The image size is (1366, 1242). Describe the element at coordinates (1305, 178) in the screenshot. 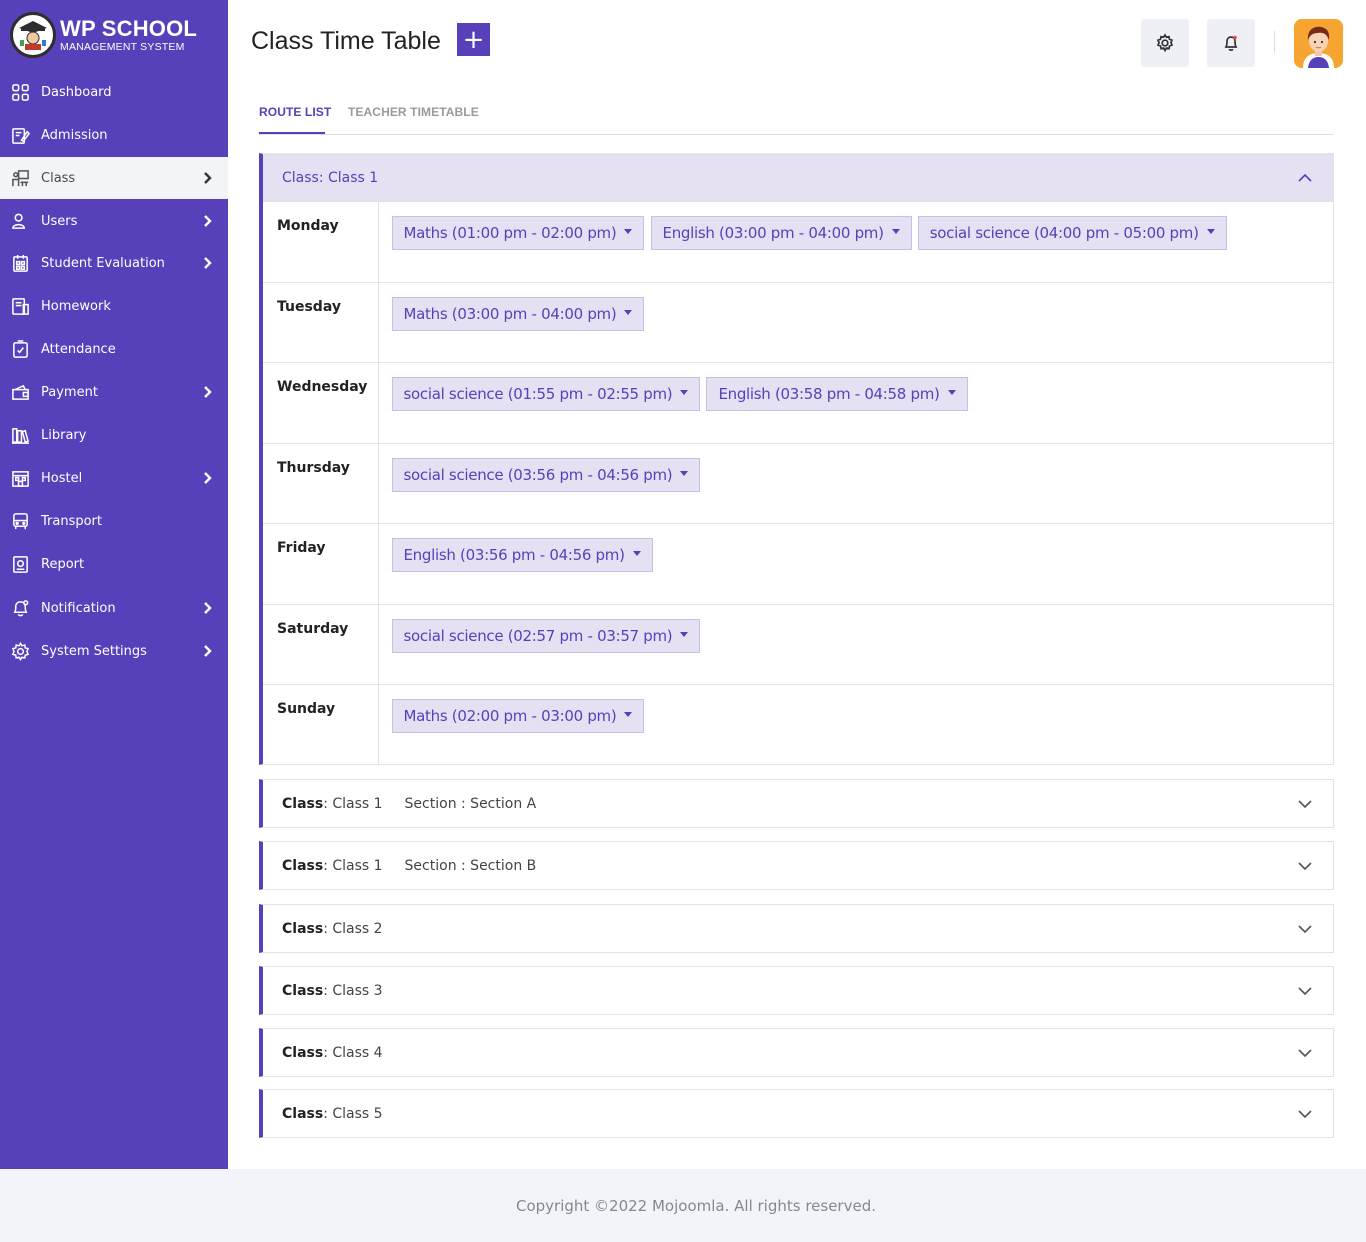

I see `chevron-up-icon` at that location.